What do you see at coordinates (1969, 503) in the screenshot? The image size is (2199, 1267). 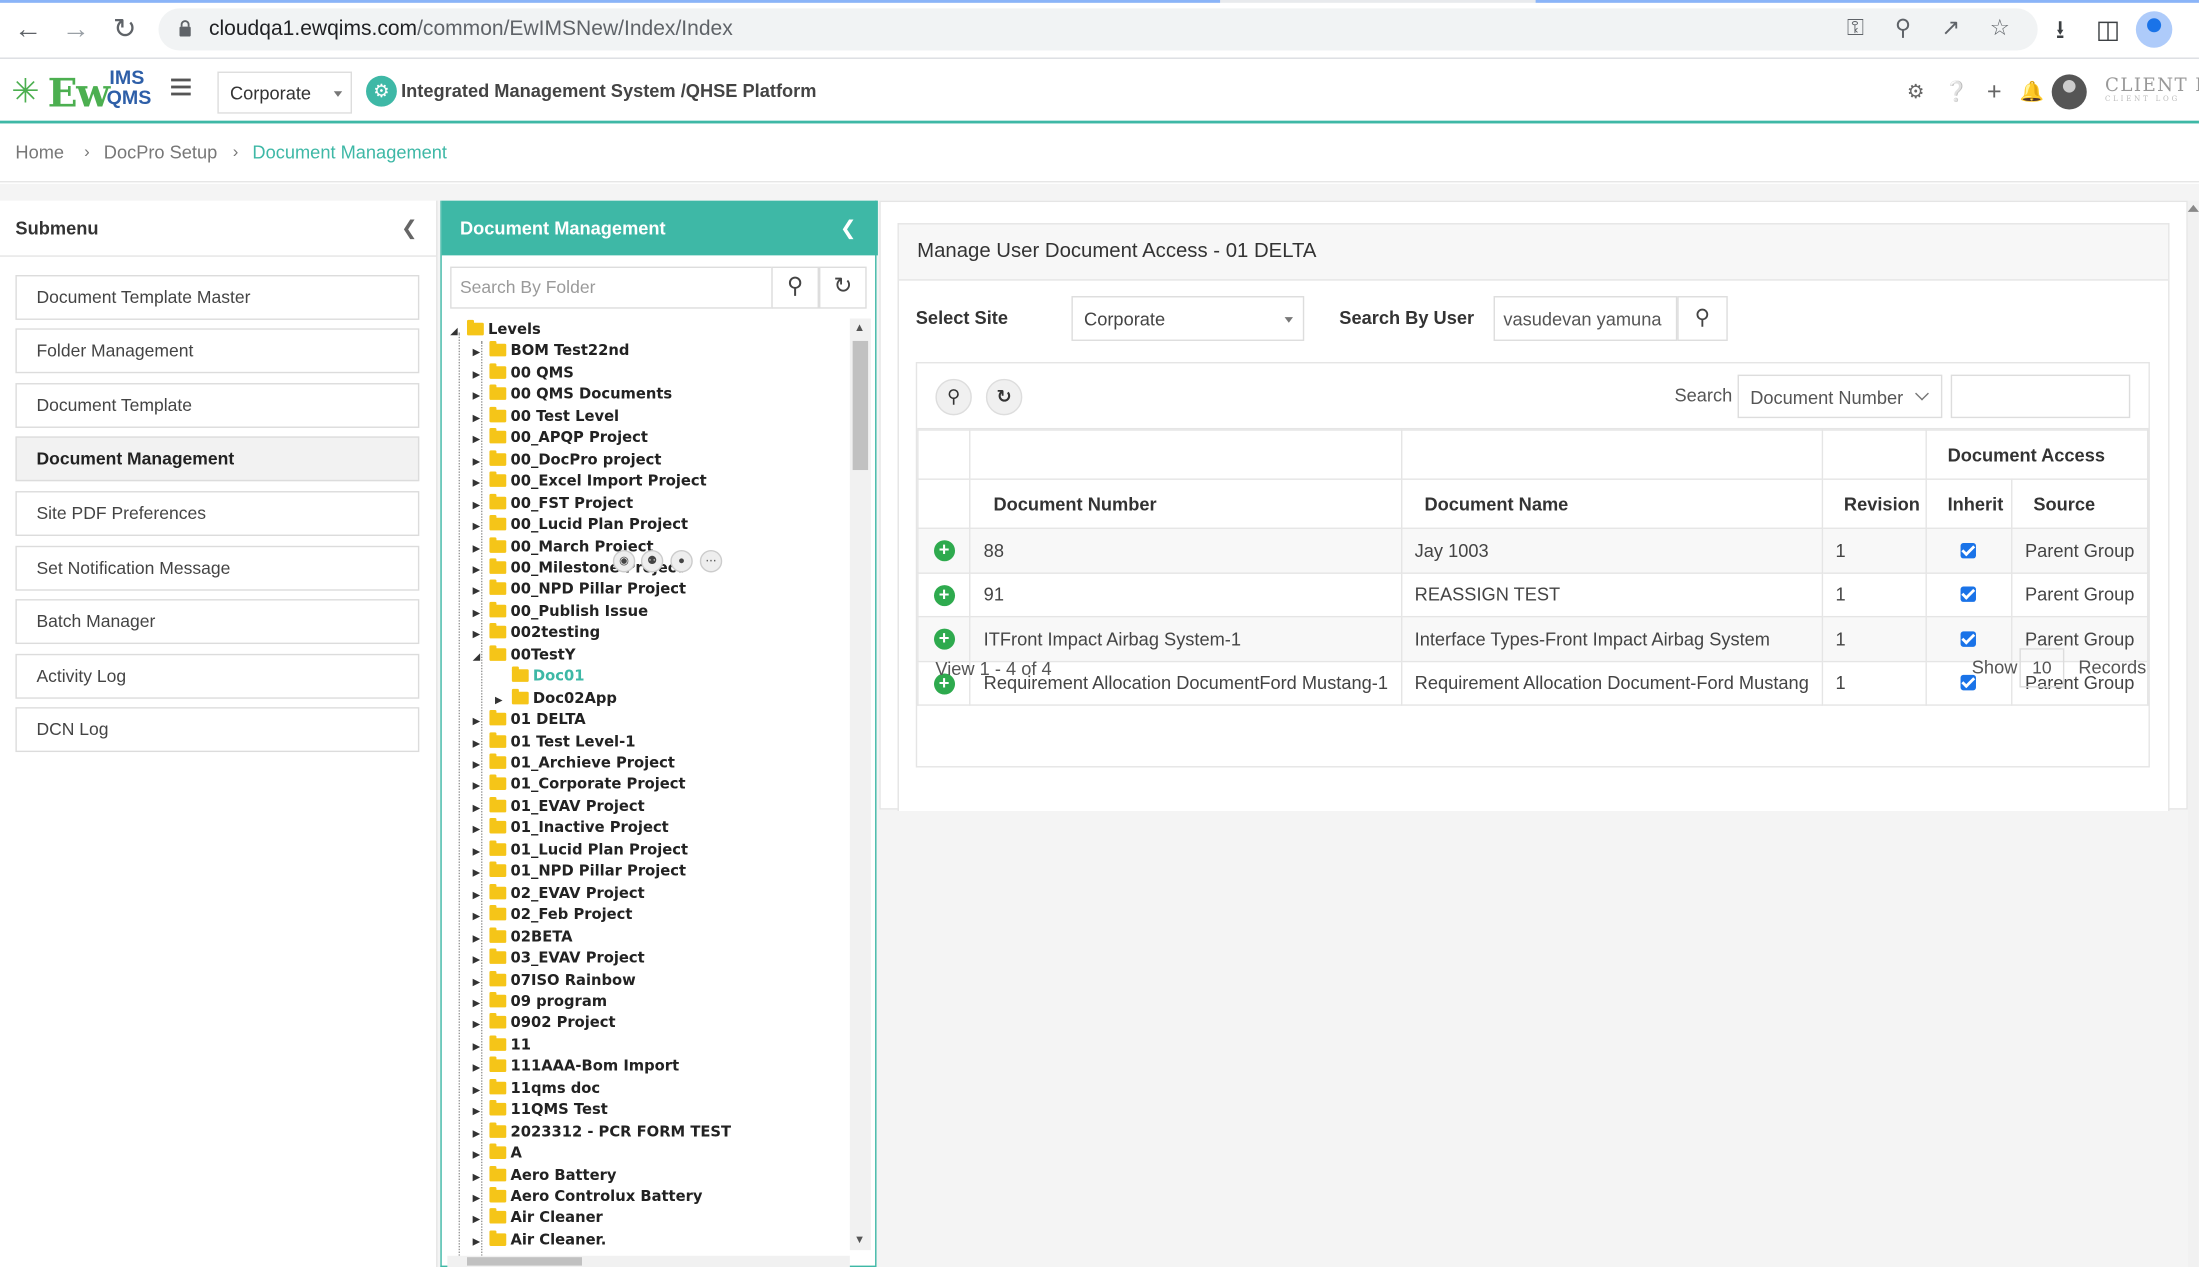 I see `col-inherit: Inherit` at bounding box center [1969, 503].